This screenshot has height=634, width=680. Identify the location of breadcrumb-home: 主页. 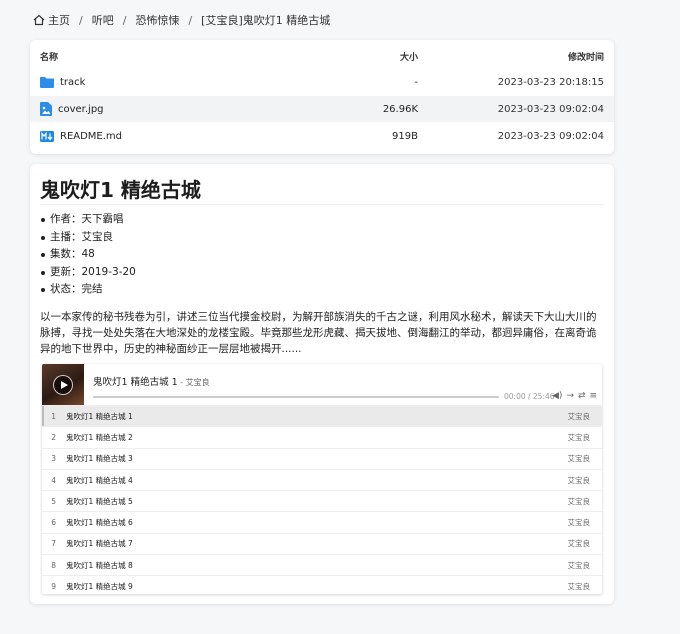
(51, 20).